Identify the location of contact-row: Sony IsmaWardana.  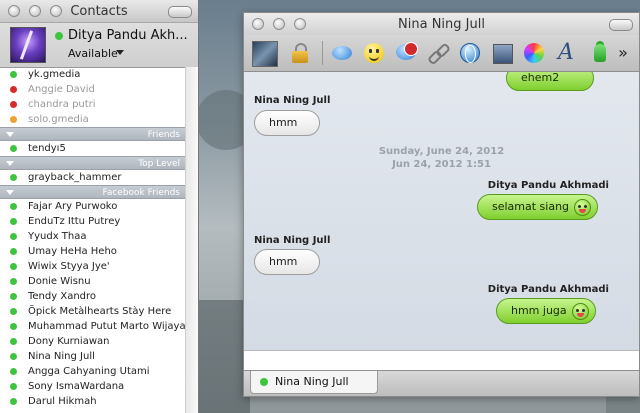
(93, 386).